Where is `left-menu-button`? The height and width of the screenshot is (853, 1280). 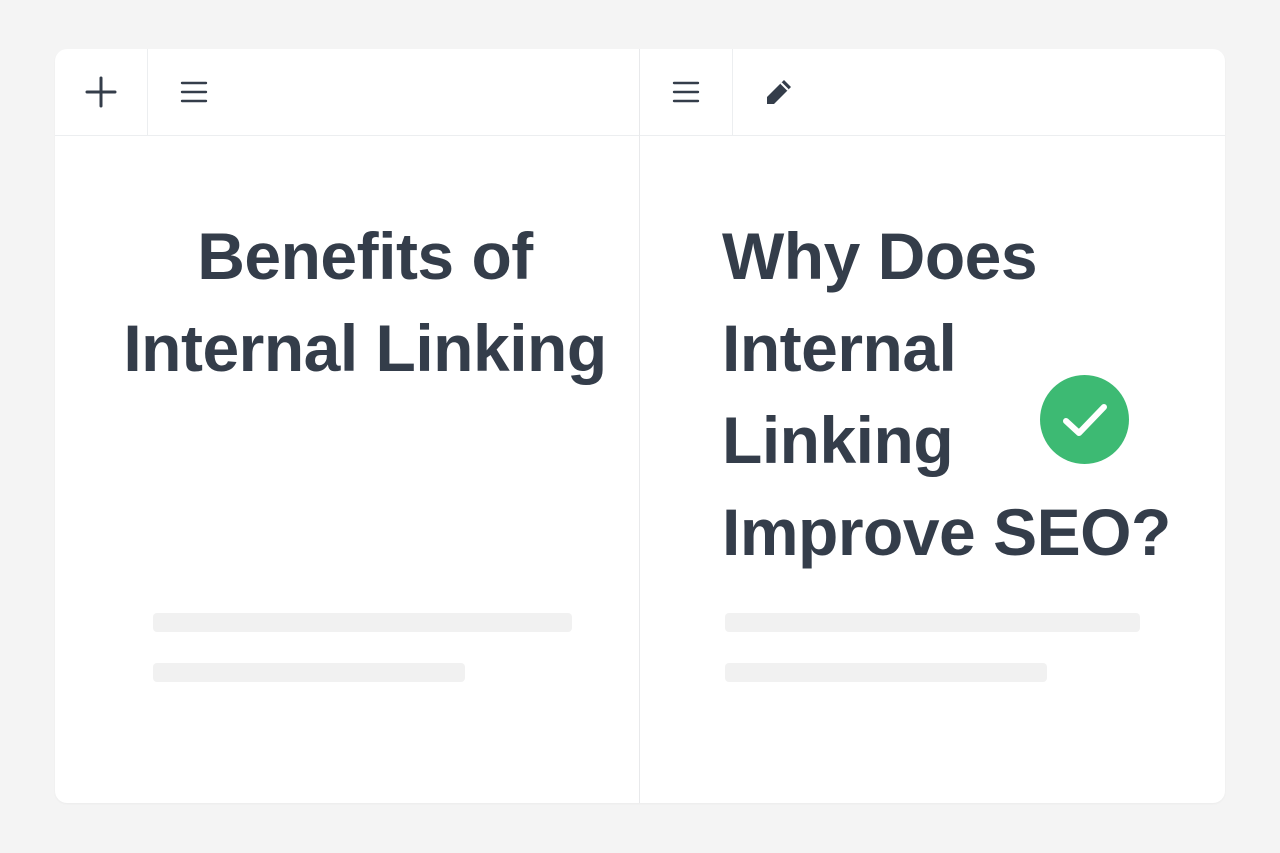
left-menu-button is located at coordinates (194, 92).